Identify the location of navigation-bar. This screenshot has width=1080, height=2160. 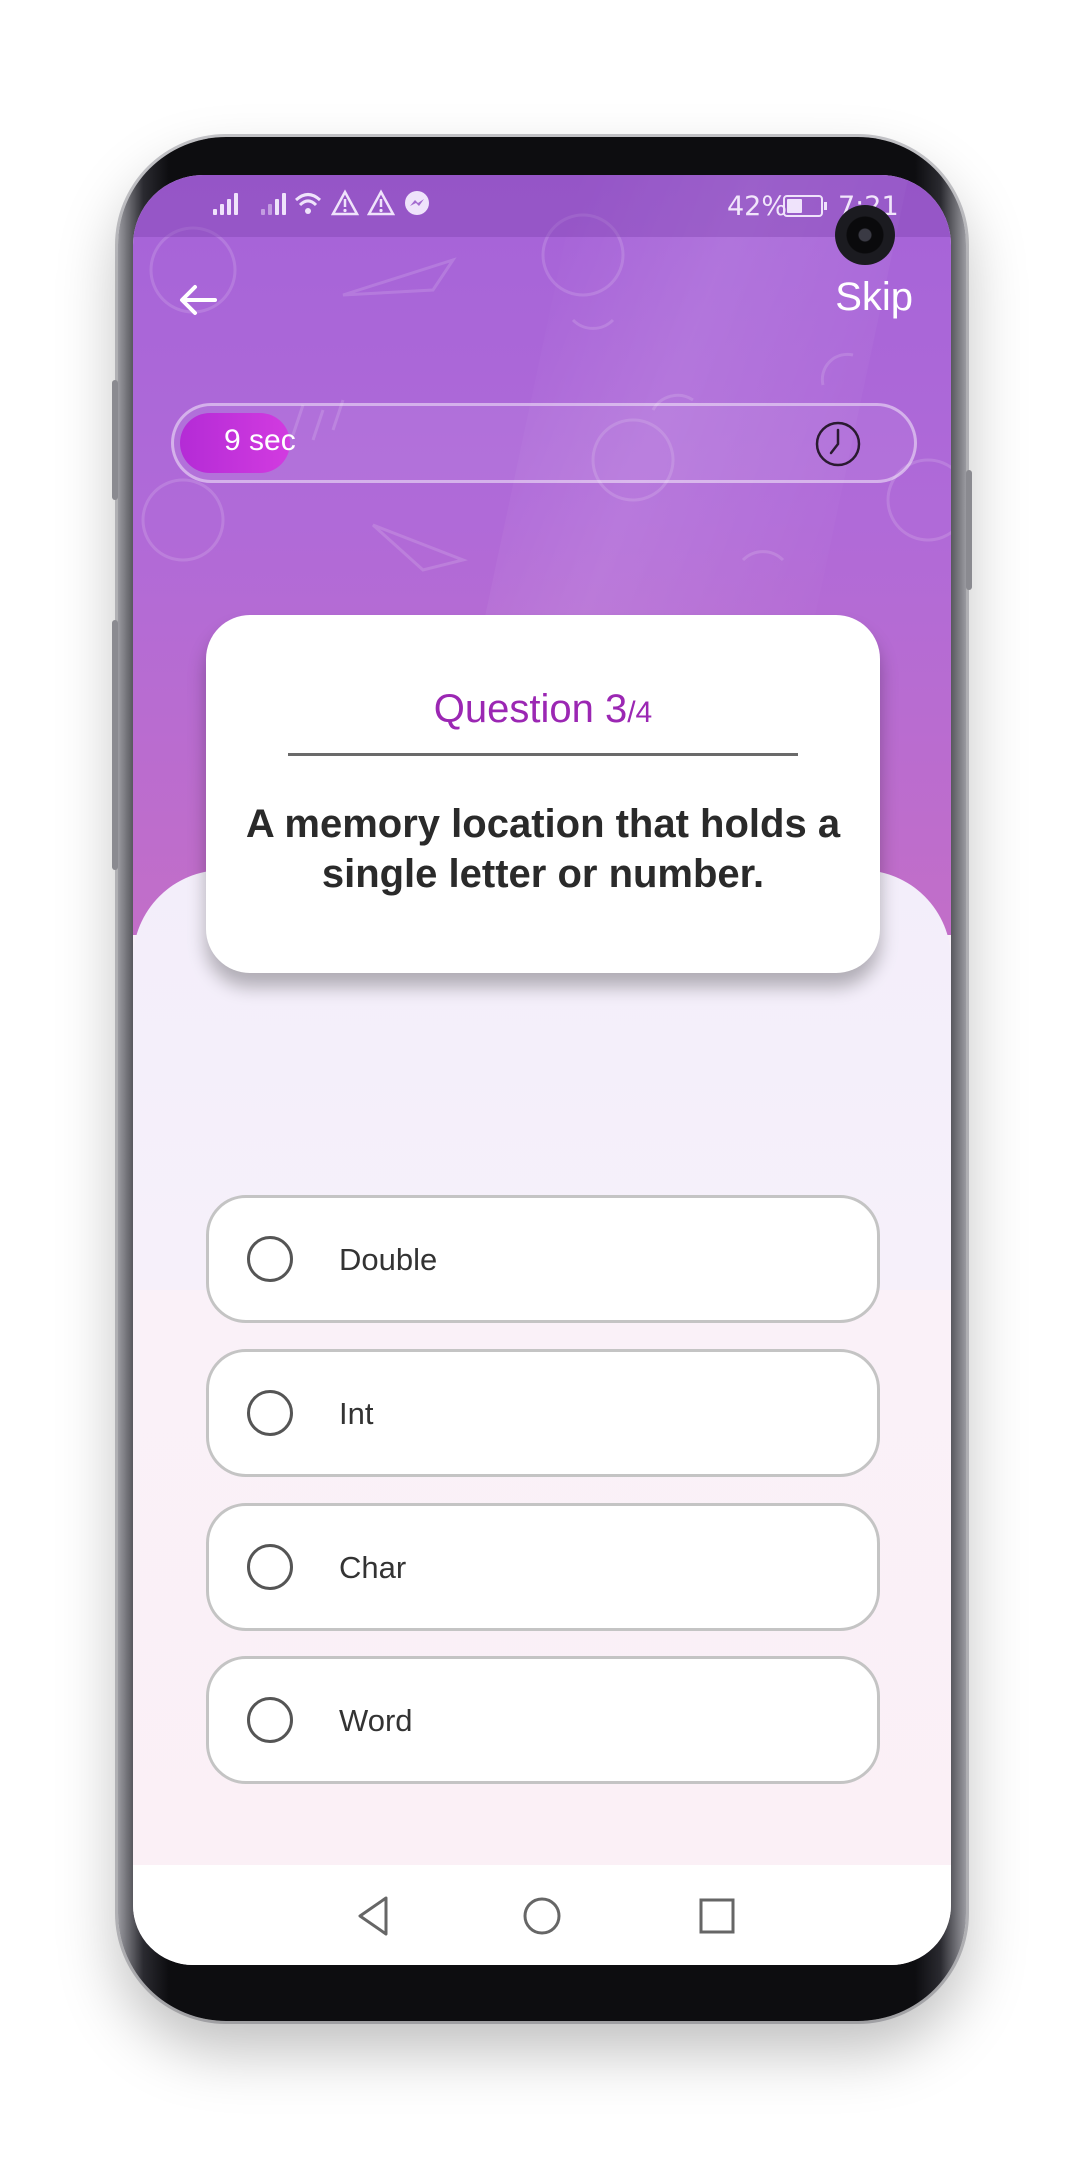
(542, 1915).